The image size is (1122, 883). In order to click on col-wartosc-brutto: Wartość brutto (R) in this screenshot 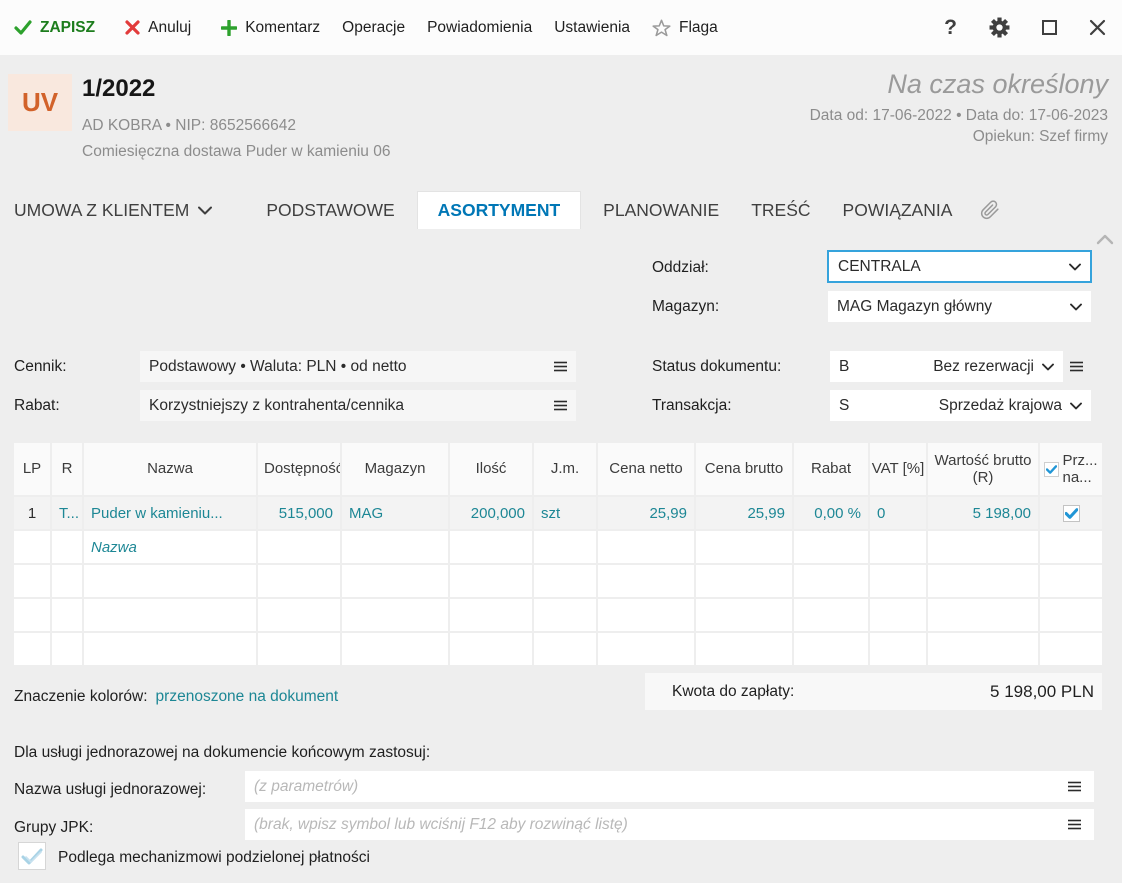, I will do `click(983, 469)`.